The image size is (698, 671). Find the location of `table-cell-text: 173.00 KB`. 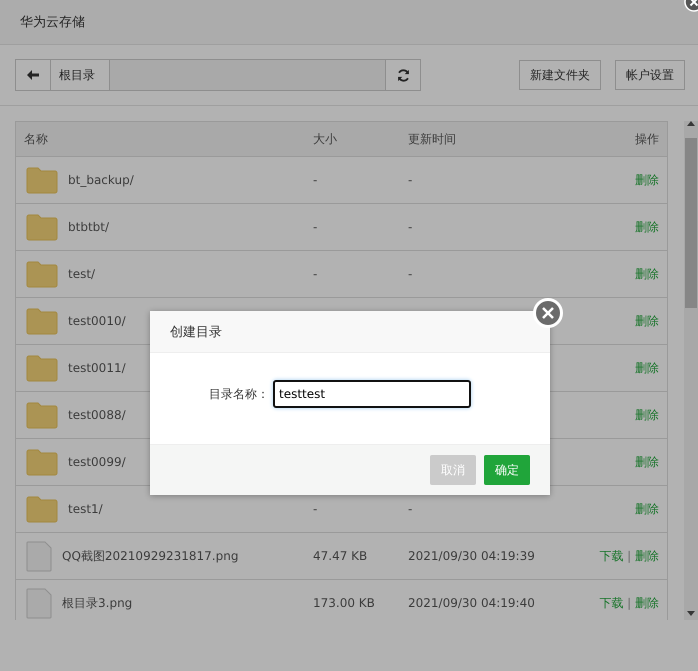

table-cell-text: 173.00 KB is located at coordinates (344, 603).